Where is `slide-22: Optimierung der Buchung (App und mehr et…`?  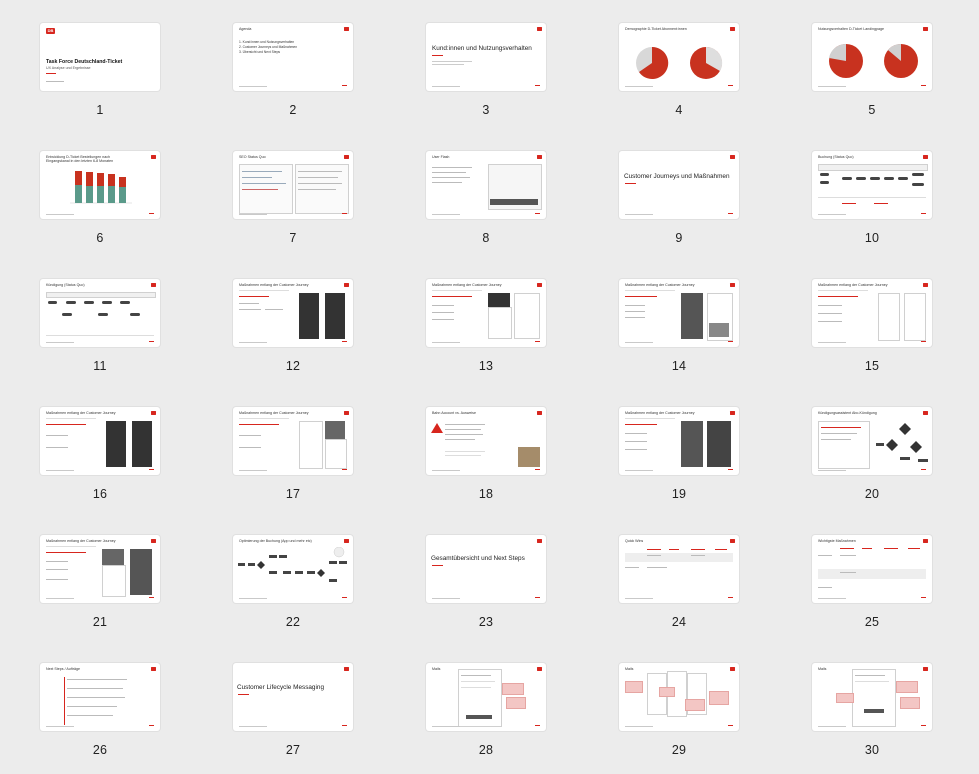
slide-22: Optimierung der Buchung (App und mehr et… is located at coordinates (293, 582).